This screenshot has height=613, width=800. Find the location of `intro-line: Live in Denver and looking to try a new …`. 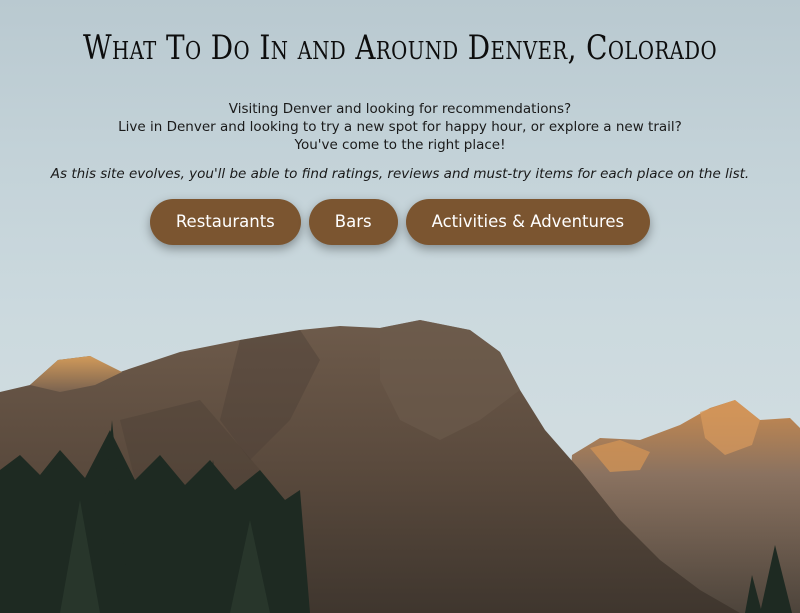

intro-line: Live in Denver and looking to try a new … is located at coordinates (400, 127).